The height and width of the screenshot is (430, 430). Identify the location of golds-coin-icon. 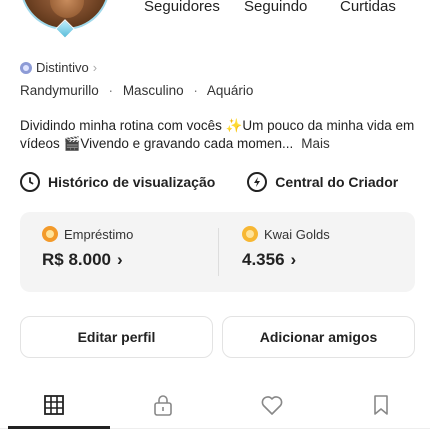
(250, 234).